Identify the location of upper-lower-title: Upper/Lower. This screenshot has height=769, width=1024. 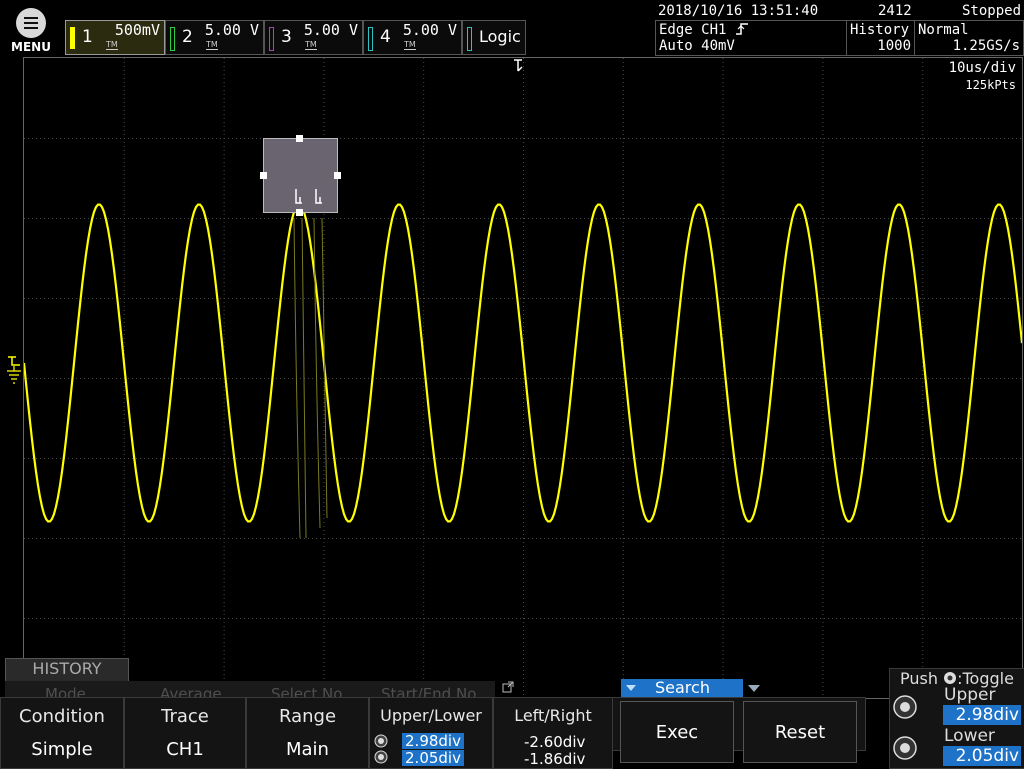
(431, 715).